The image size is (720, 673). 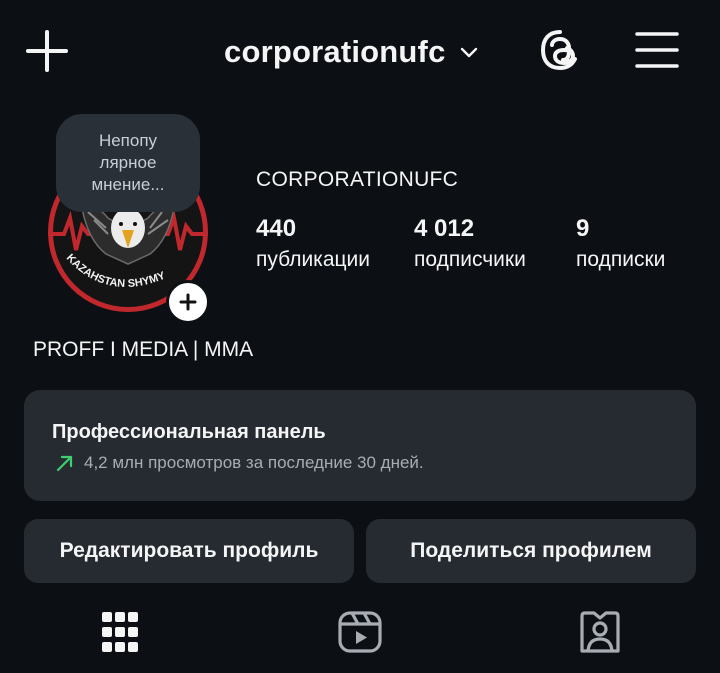 I want to click on stat-label: подписчики, so click(x=470, y=259).